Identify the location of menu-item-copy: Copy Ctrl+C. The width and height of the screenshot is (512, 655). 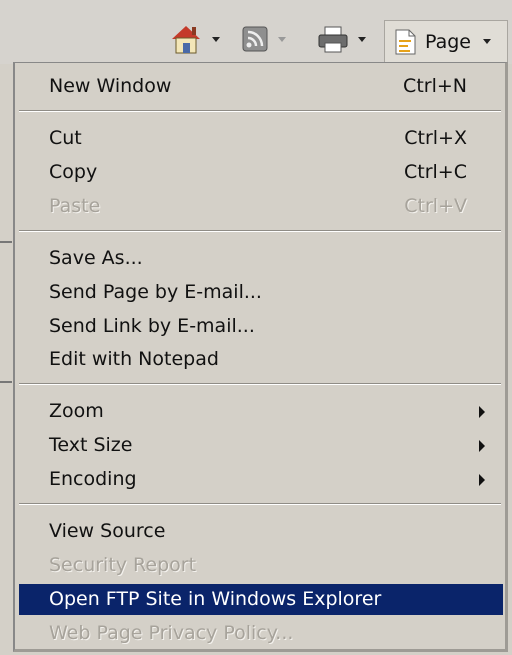
(261, 172).